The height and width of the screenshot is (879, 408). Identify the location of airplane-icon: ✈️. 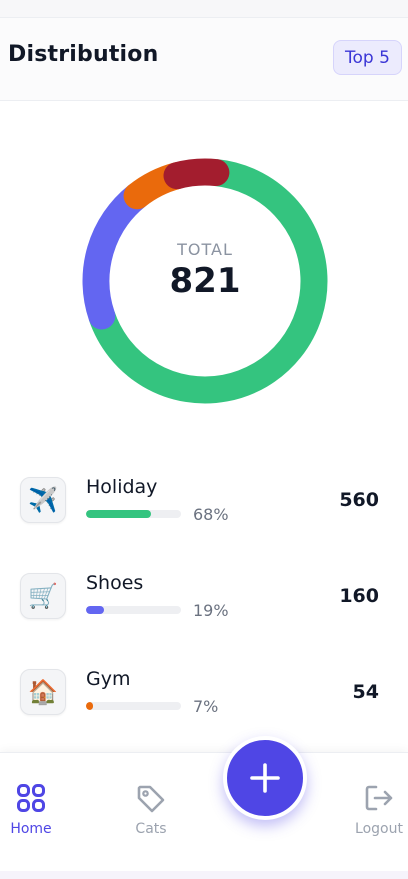
(43, 500).